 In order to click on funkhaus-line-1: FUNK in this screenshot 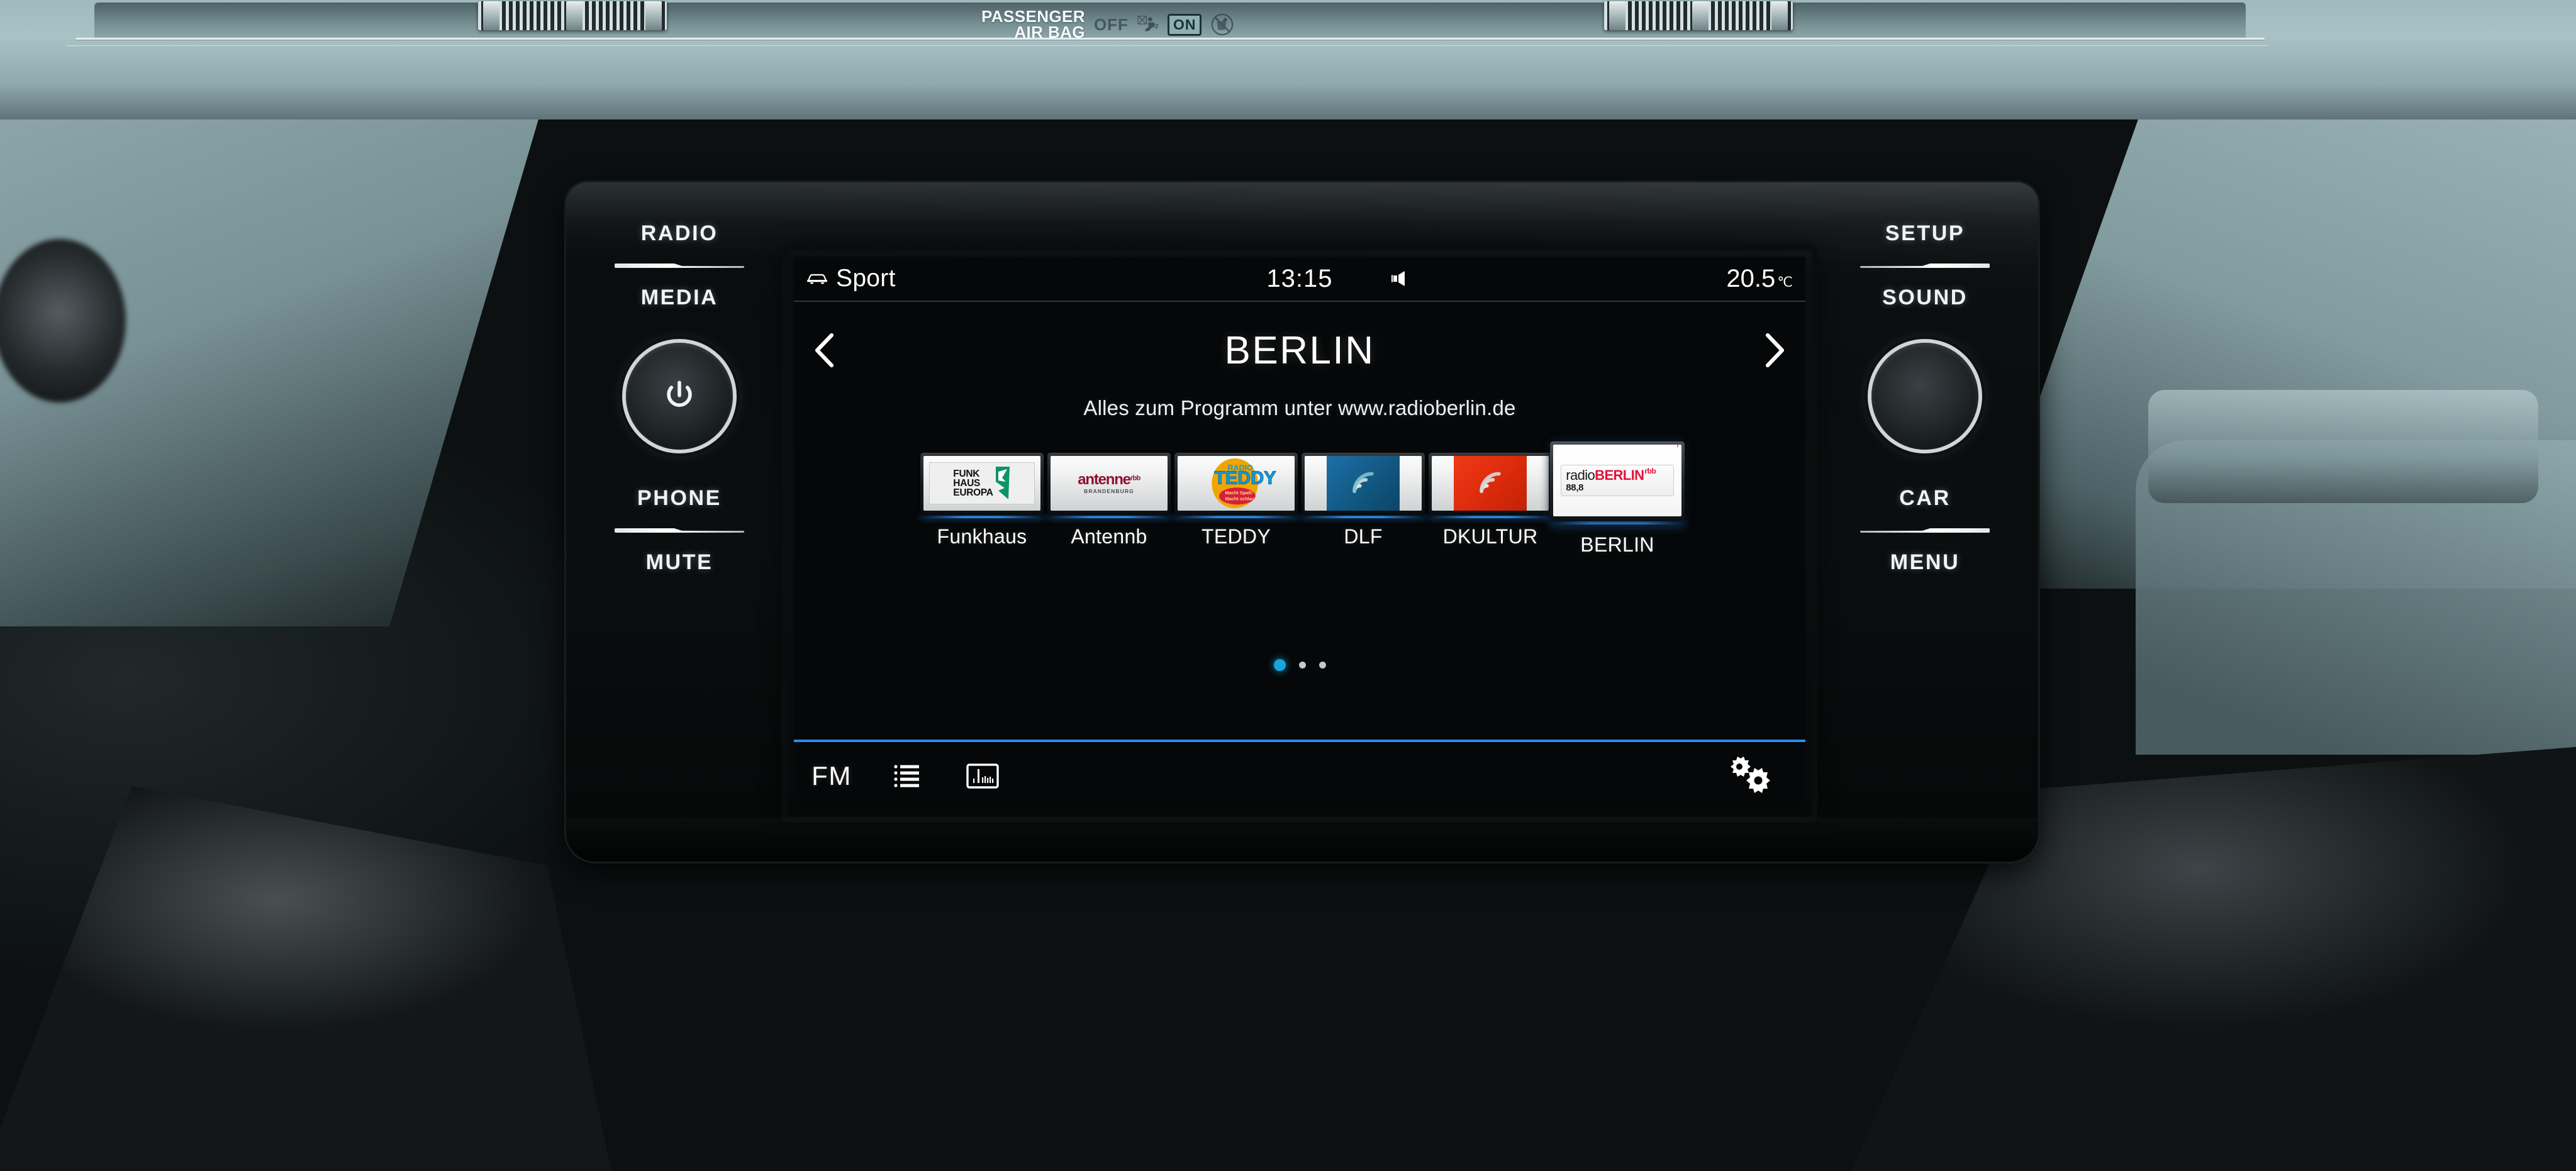, I will do `click(966, 473)`.